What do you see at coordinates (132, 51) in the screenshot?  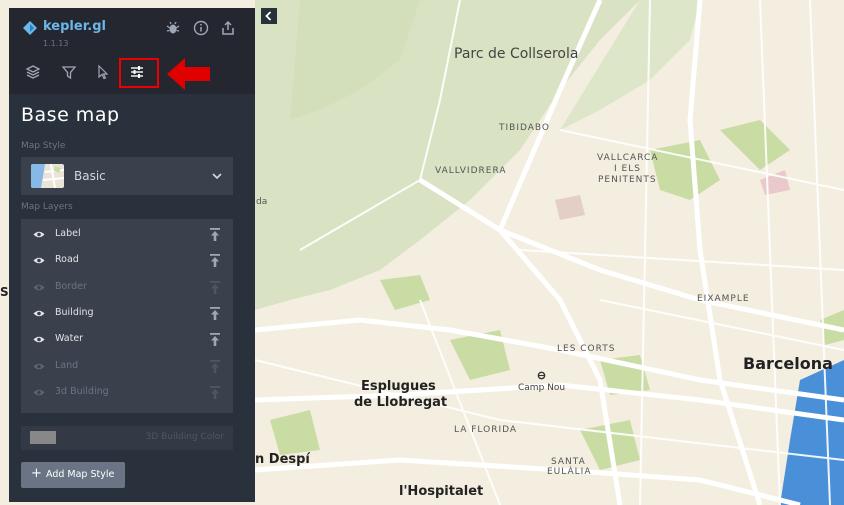 I see `panel-header: kepler.gl 1.1.13` at bounding box center [132, 51].